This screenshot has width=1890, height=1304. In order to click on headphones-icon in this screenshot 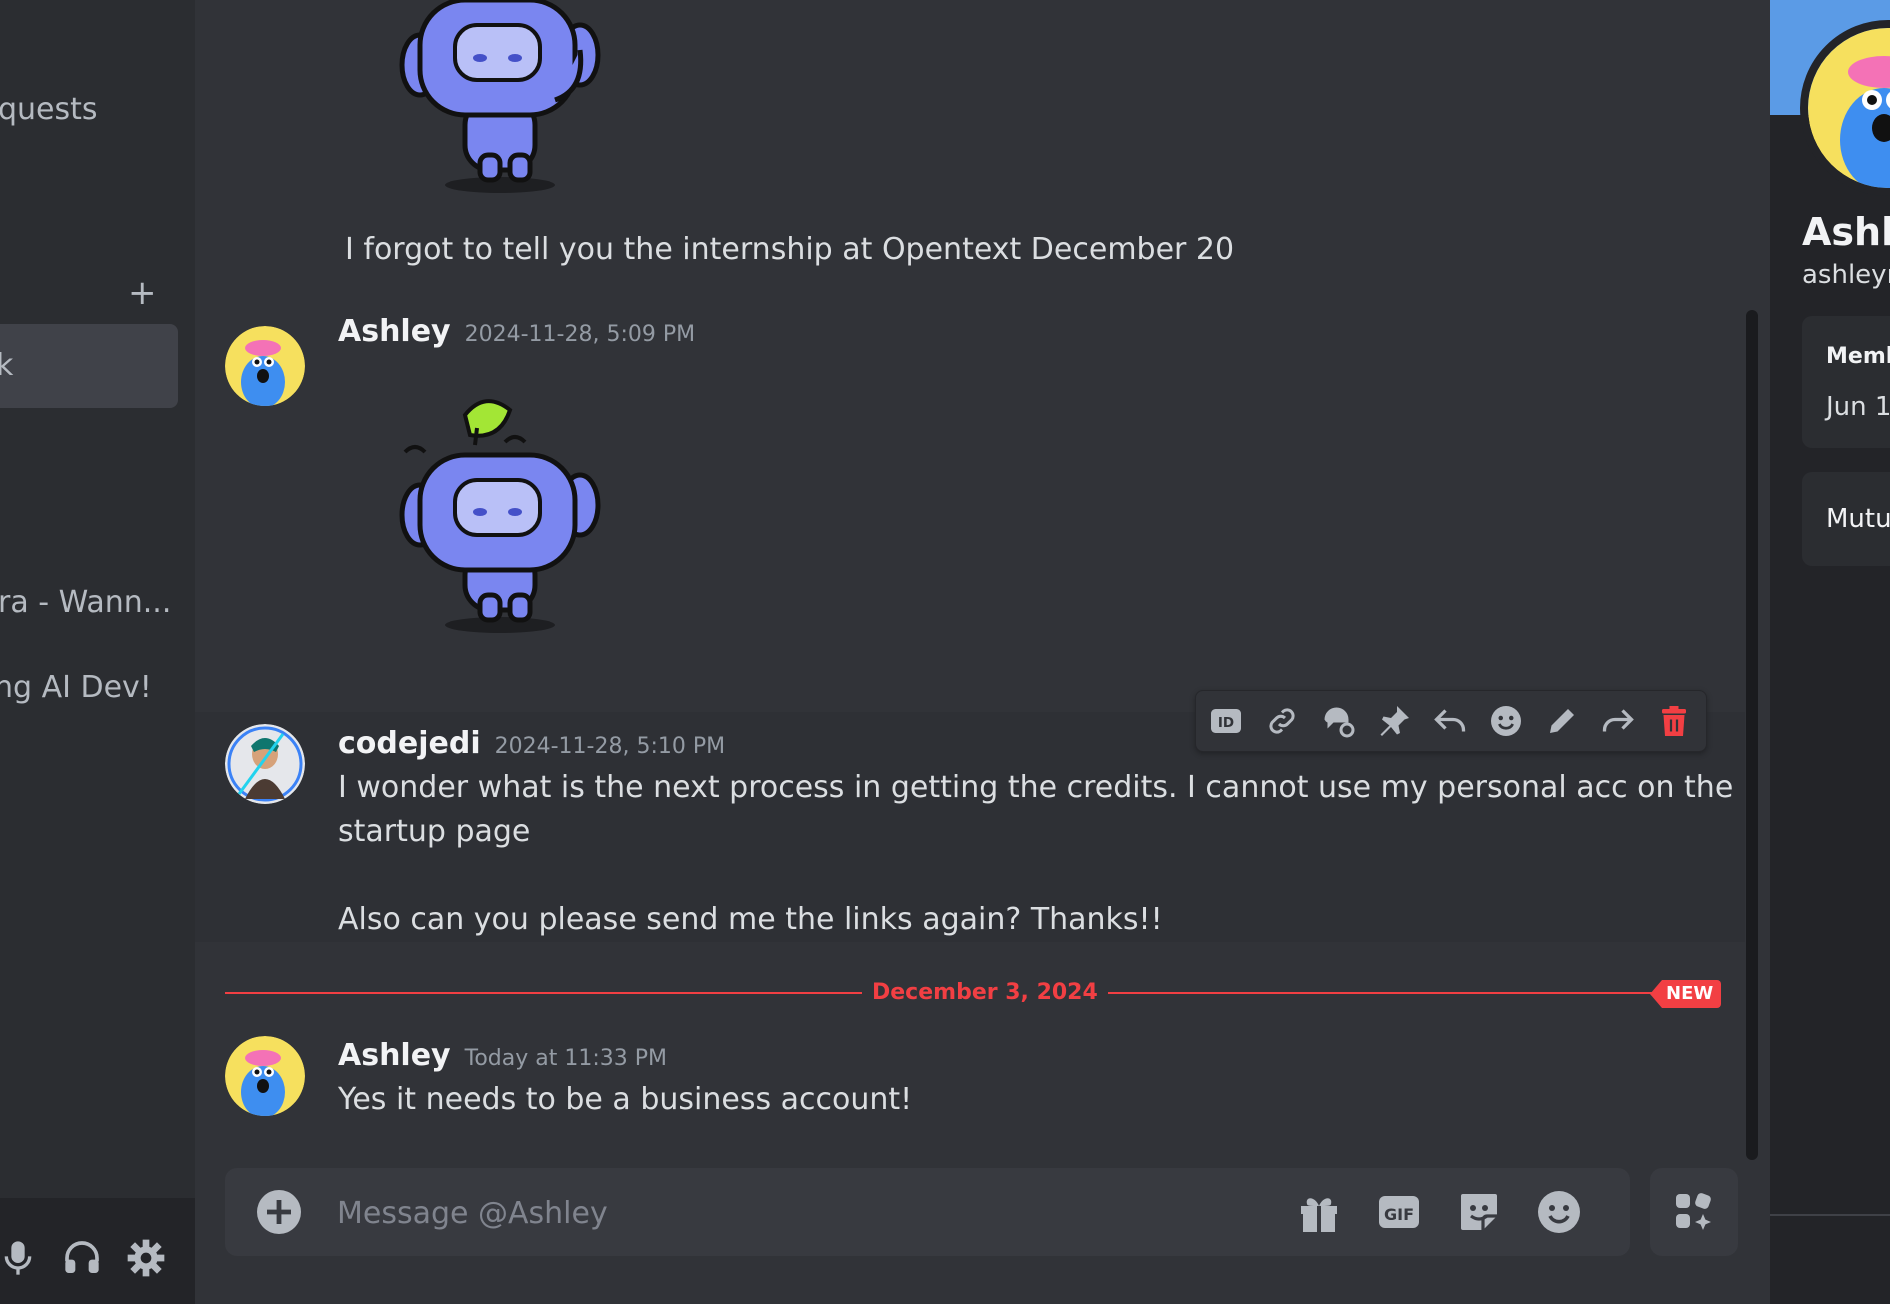, I will do `click(82, 1258)`.